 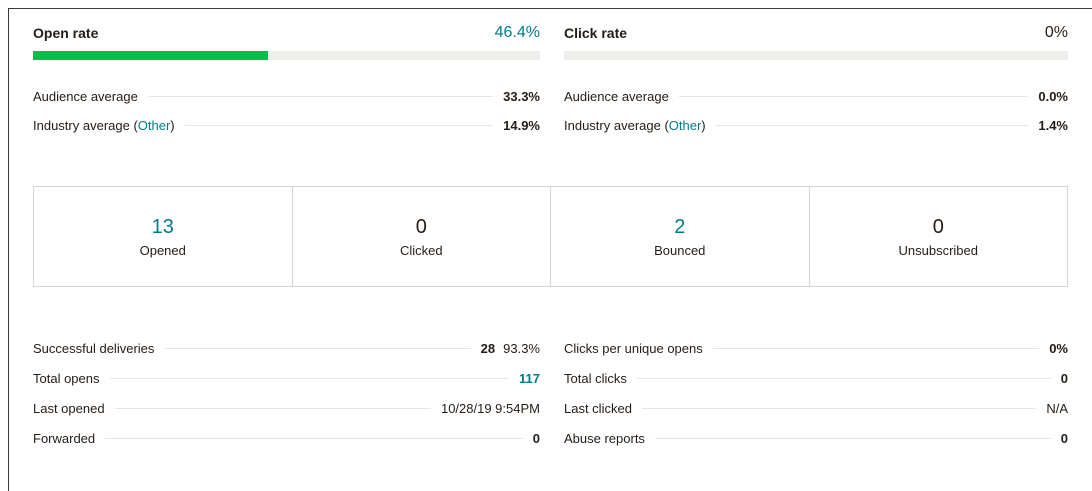 I want to click on last-opened-label: Last opened, so click(x=69, y=408).